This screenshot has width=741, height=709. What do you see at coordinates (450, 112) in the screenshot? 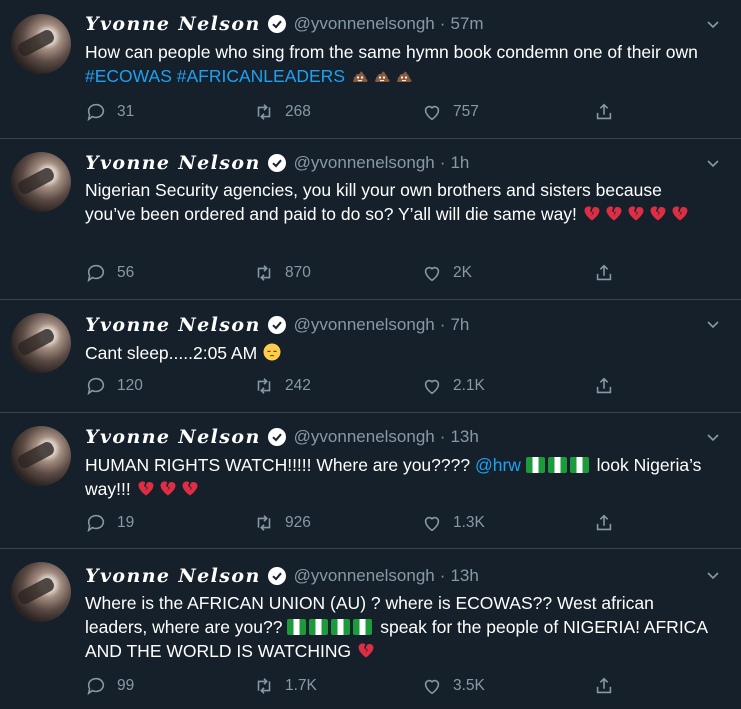
I see `like-button: 757` at bounding box center [450, 112].